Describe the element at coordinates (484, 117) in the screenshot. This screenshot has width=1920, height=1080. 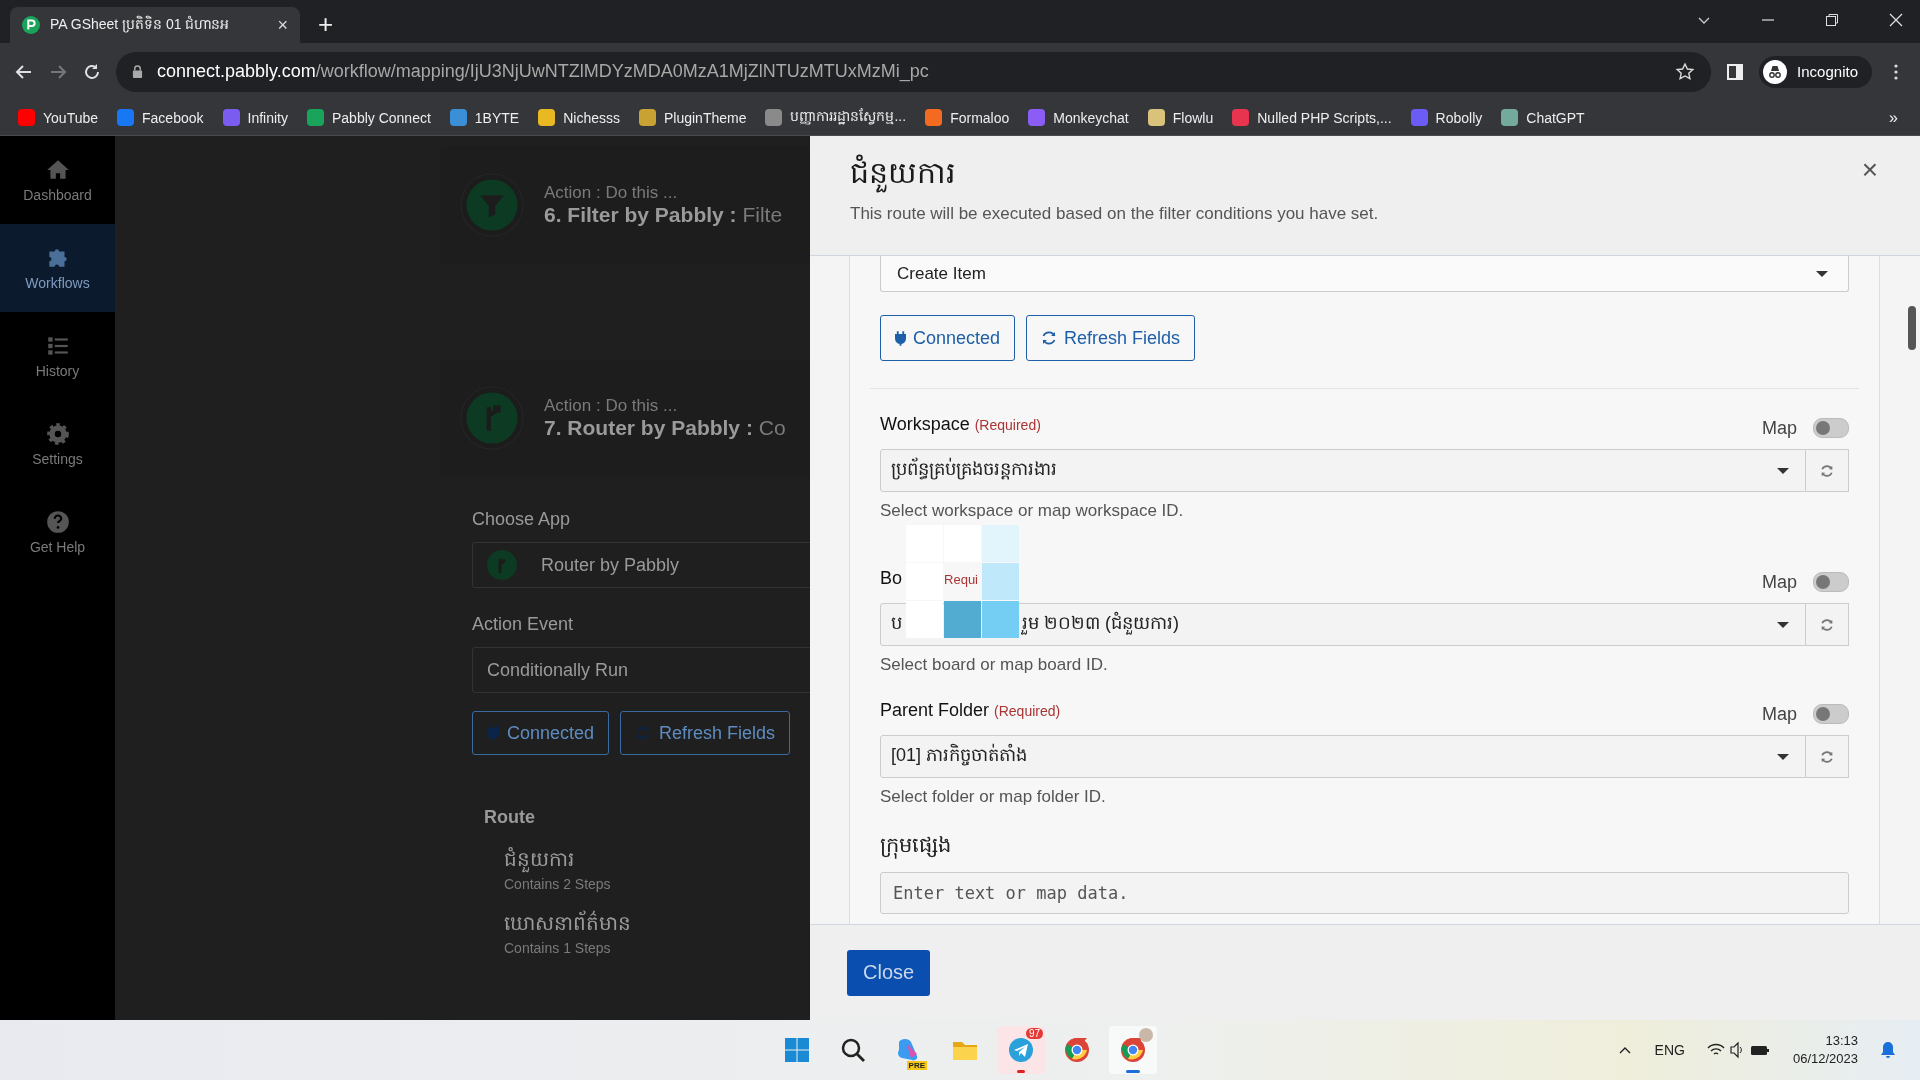
I see `bookmark: 1BYTE` at that location.